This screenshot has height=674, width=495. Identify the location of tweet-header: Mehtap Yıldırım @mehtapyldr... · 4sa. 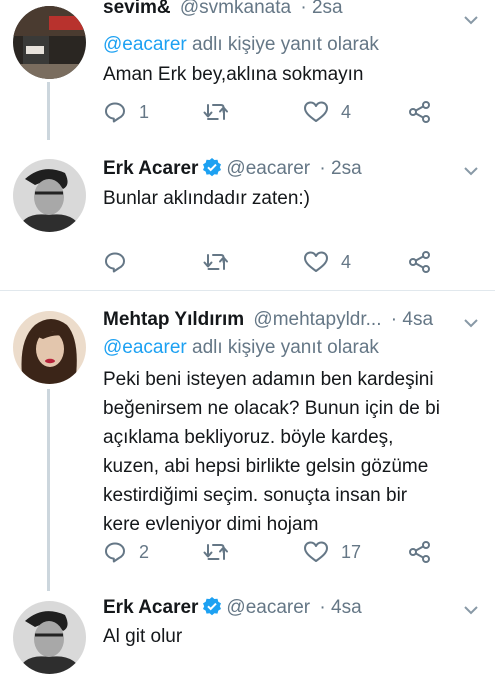
(268, 320).